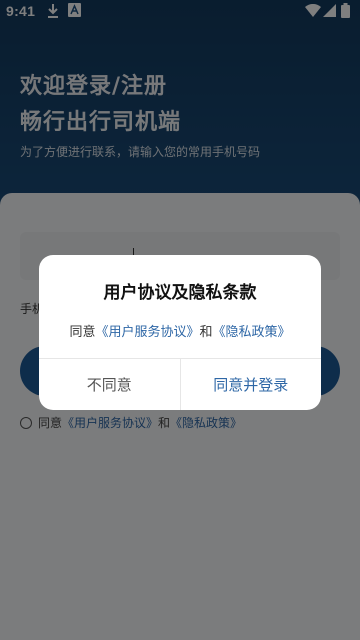 The image size is (360, 640). Describe the element at coordinates (110, 384) in the screenshot. I see `disagree-button: 不同意` at that location.